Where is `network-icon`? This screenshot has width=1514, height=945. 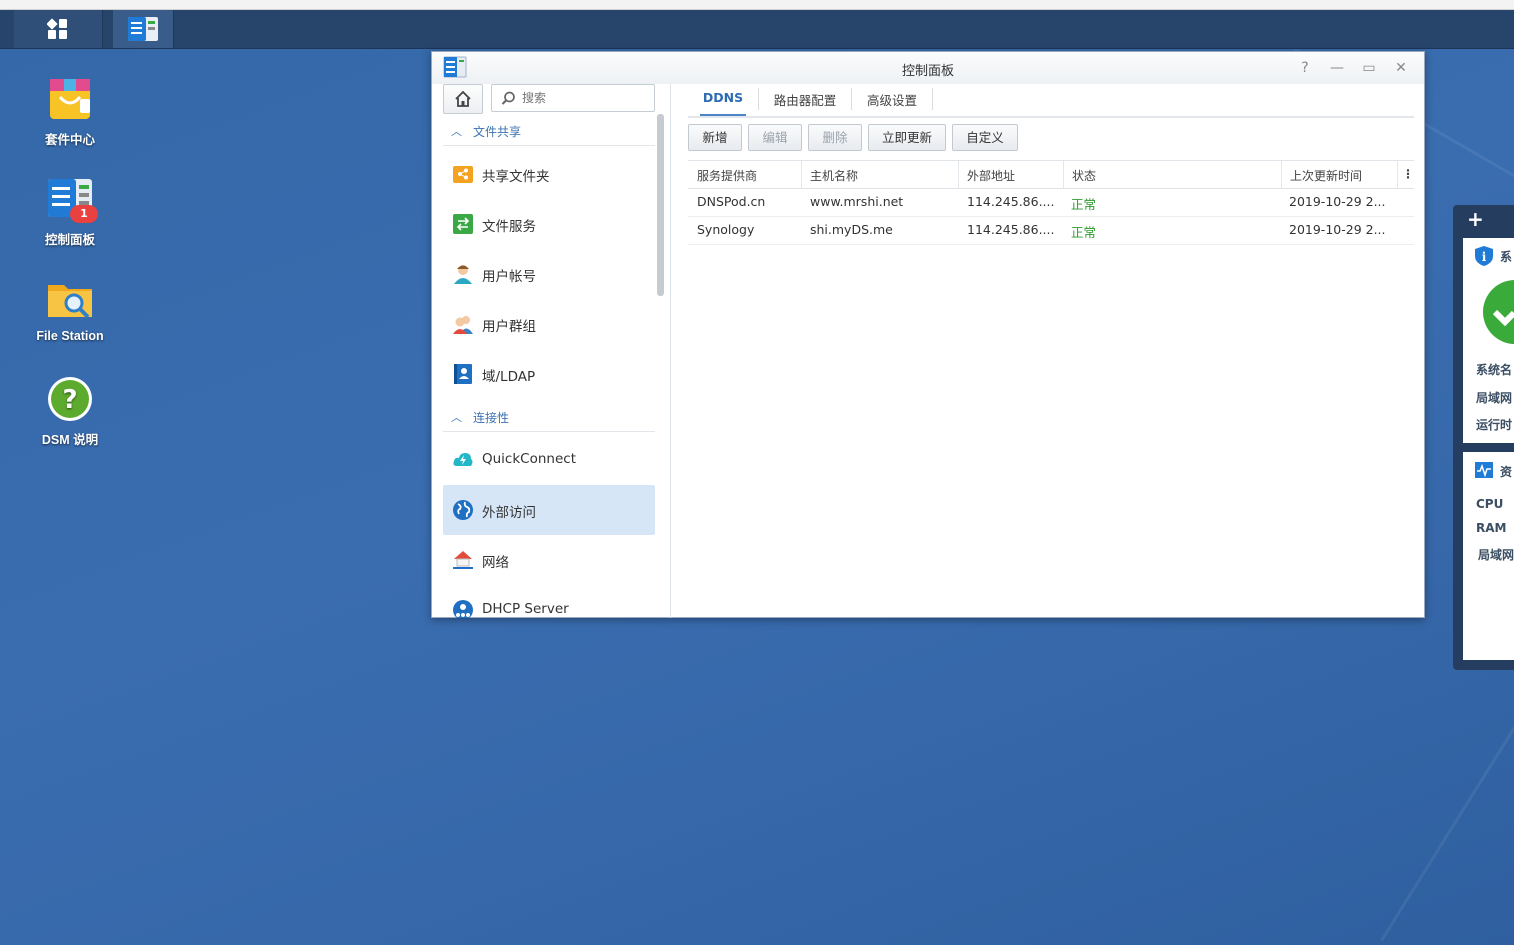 network-icon is located at coordinates (463, 560).